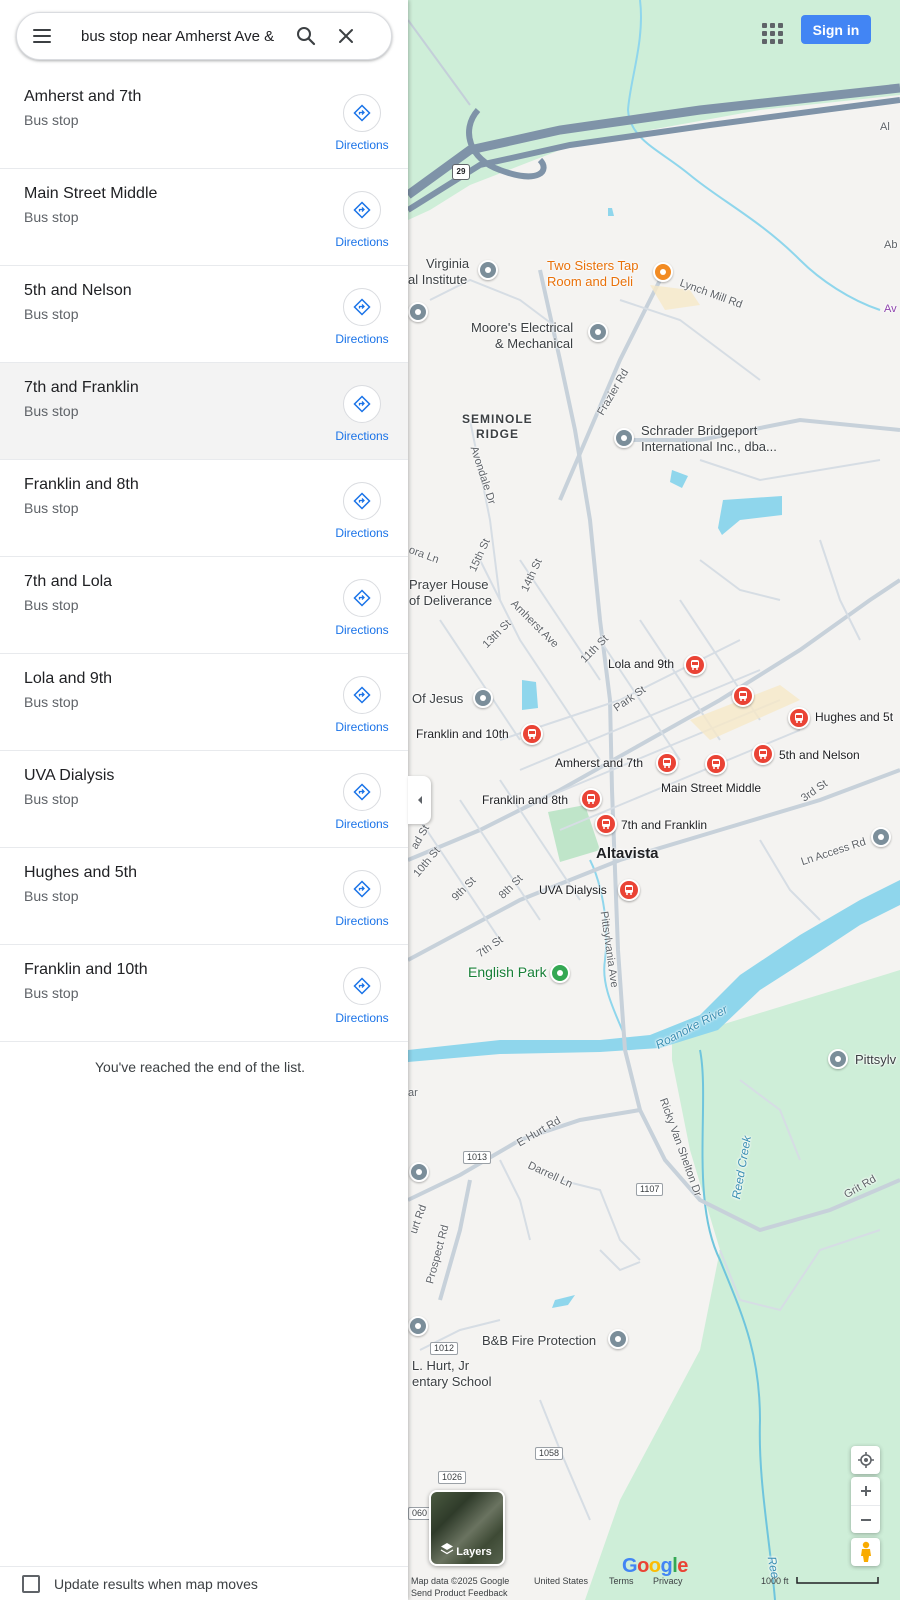 The width and height of the screenshot is (900, 1600). I want to click on scale-label: 1000 ft, so click(775, 1581).